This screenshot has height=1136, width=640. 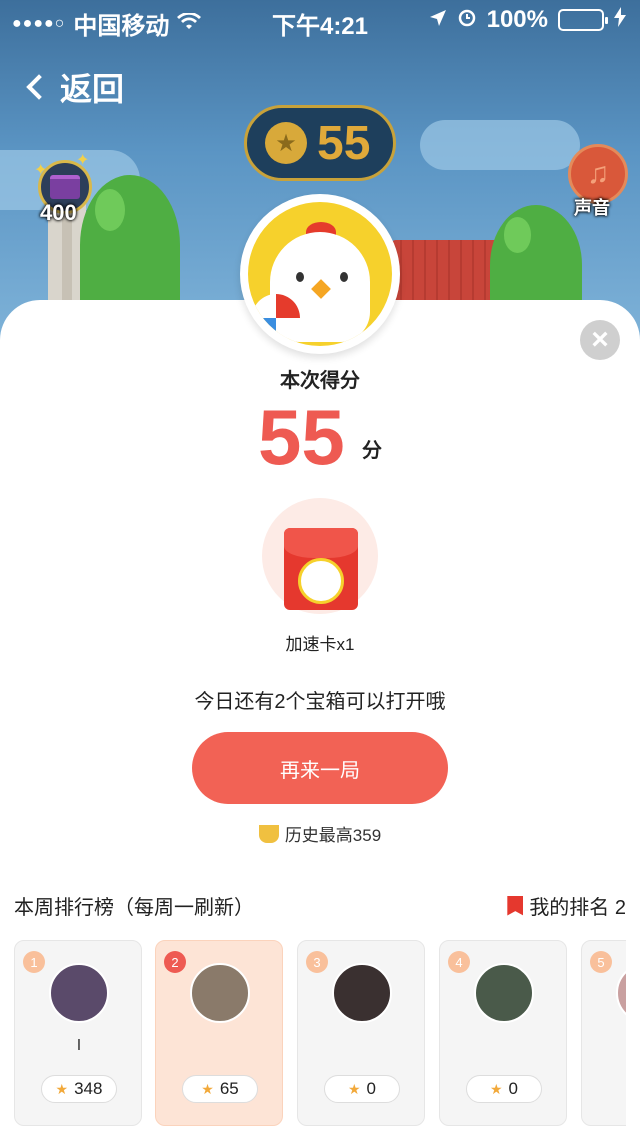 What do you see at coordinates (220, 1089) in the screenshot?
I see `player-score: ★ 65` at bounding box center [220, 1089].